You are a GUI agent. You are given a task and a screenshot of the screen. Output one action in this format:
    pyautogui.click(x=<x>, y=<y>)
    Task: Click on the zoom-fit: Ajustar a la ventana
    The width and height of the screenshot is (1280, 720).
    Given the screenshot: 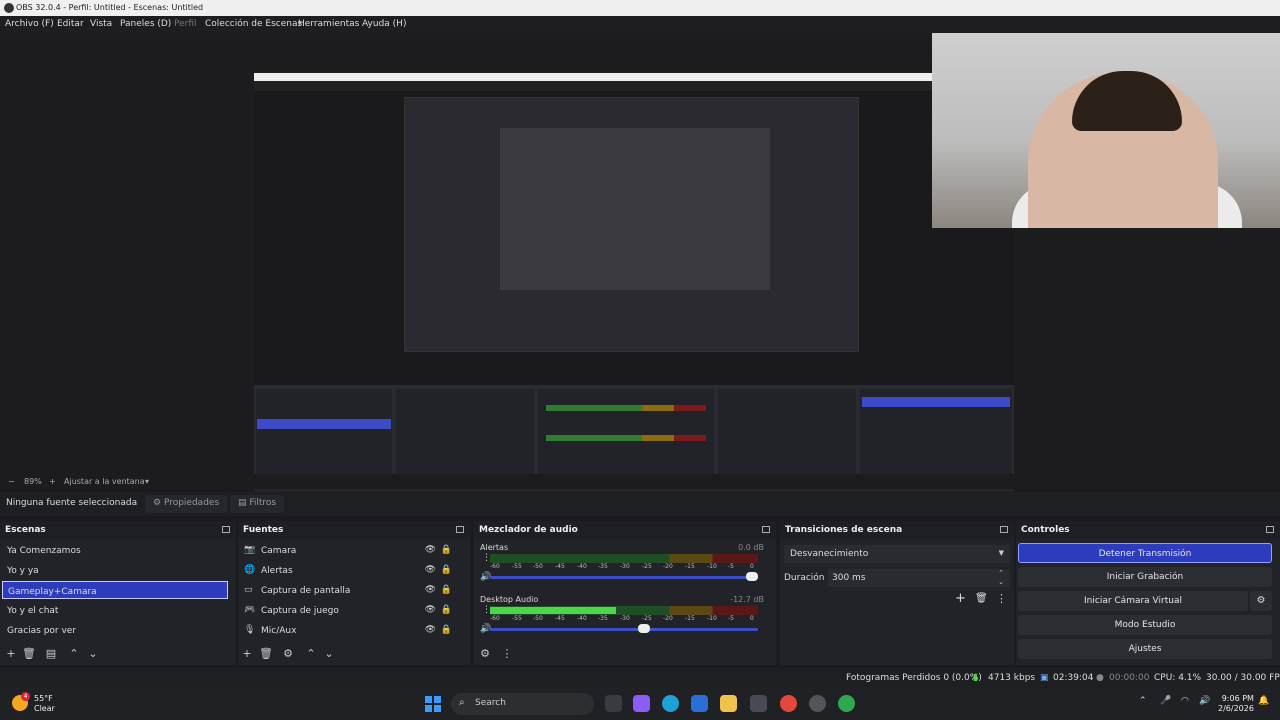 What is the action you would take?
    pyautogui.click(x=104, y=481)
    